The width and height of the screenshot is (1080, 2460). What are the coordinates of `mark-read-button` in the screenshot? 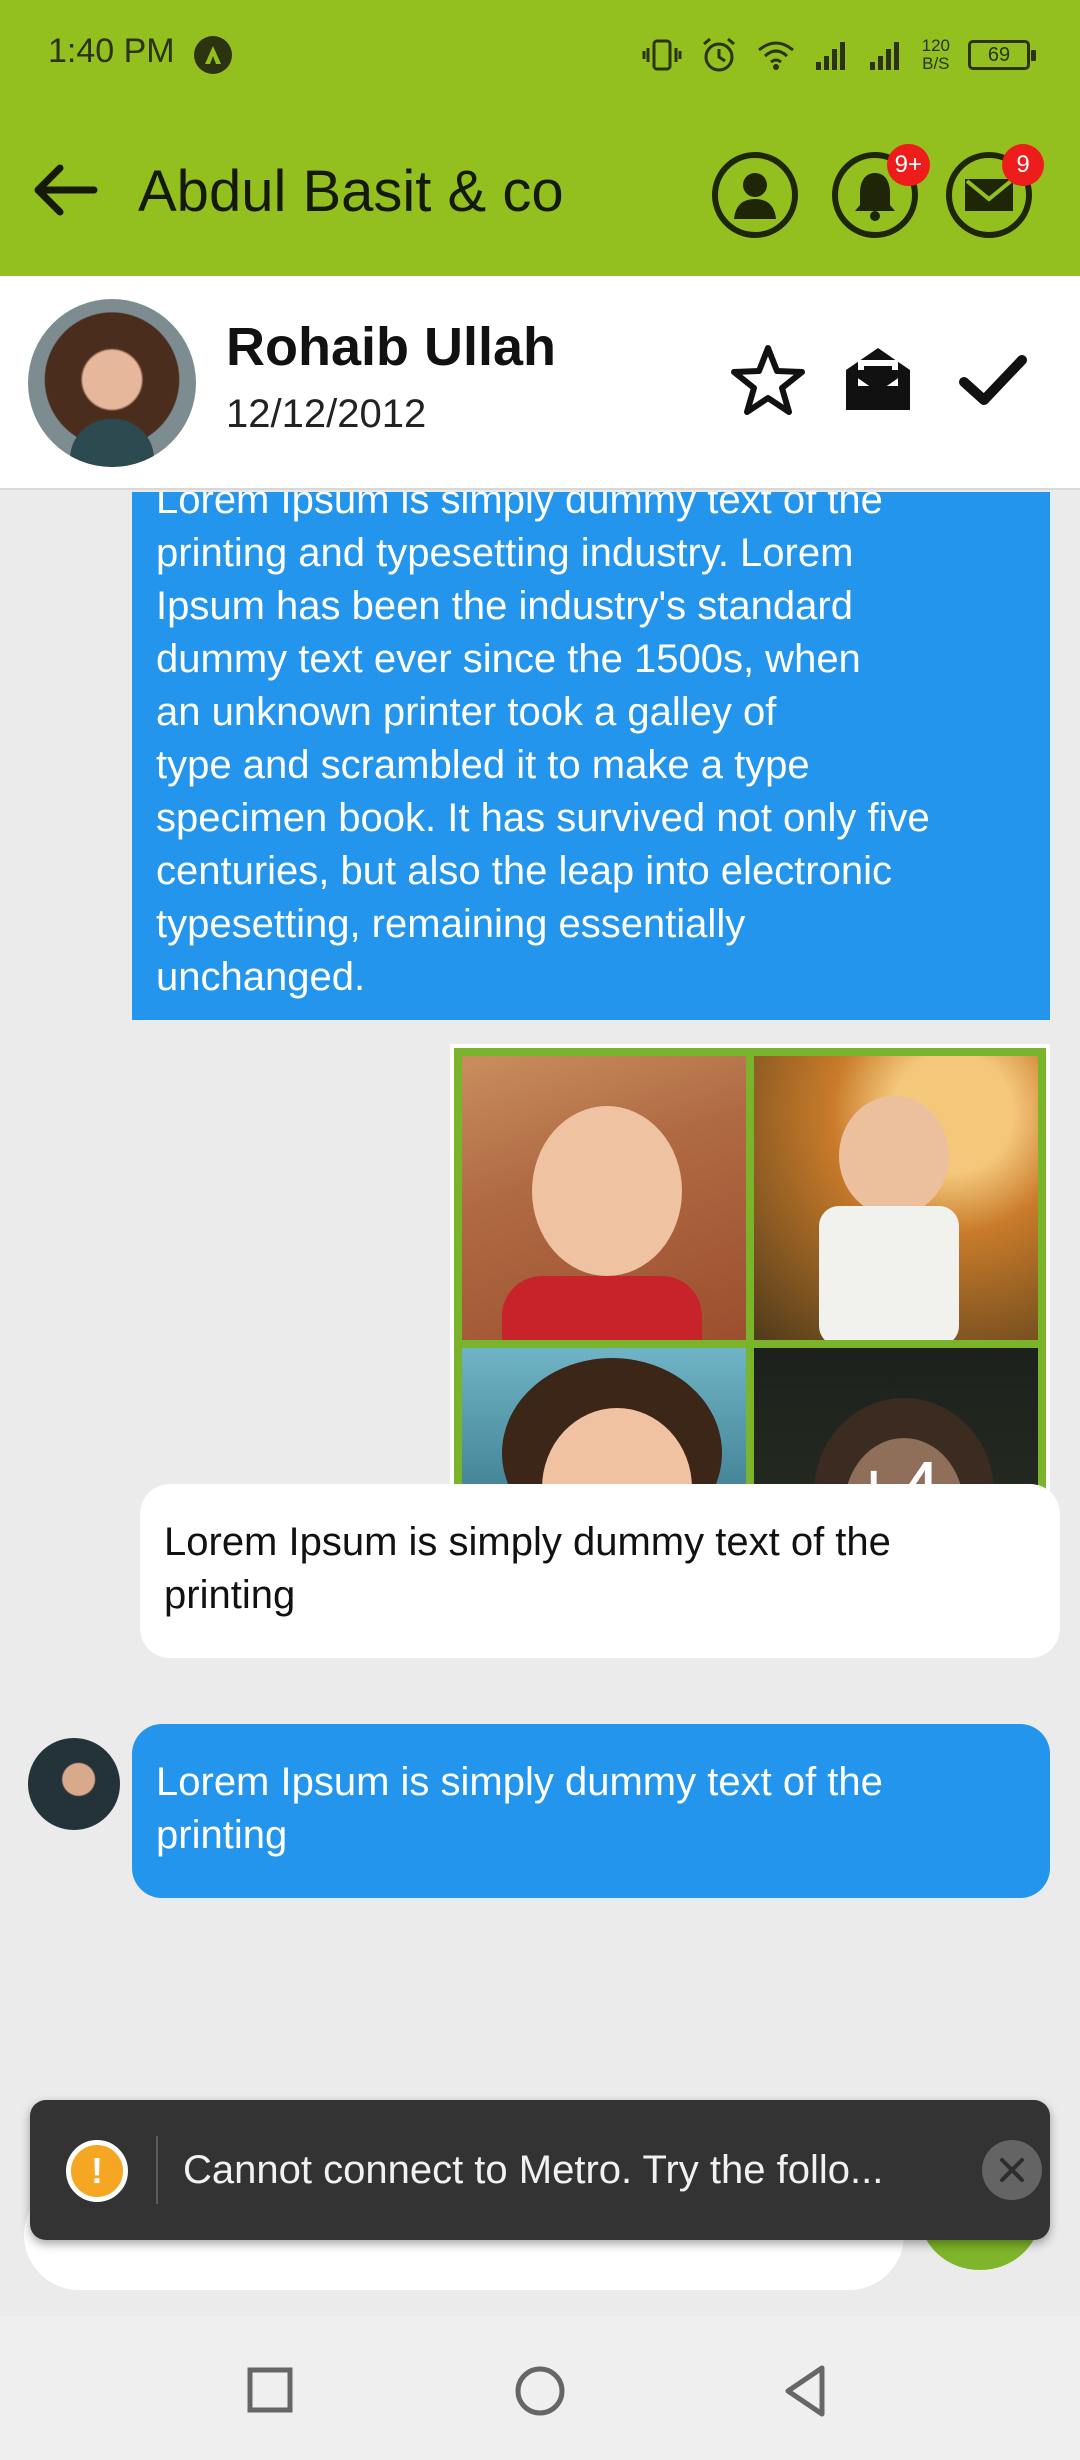 It's located at (878, 380).